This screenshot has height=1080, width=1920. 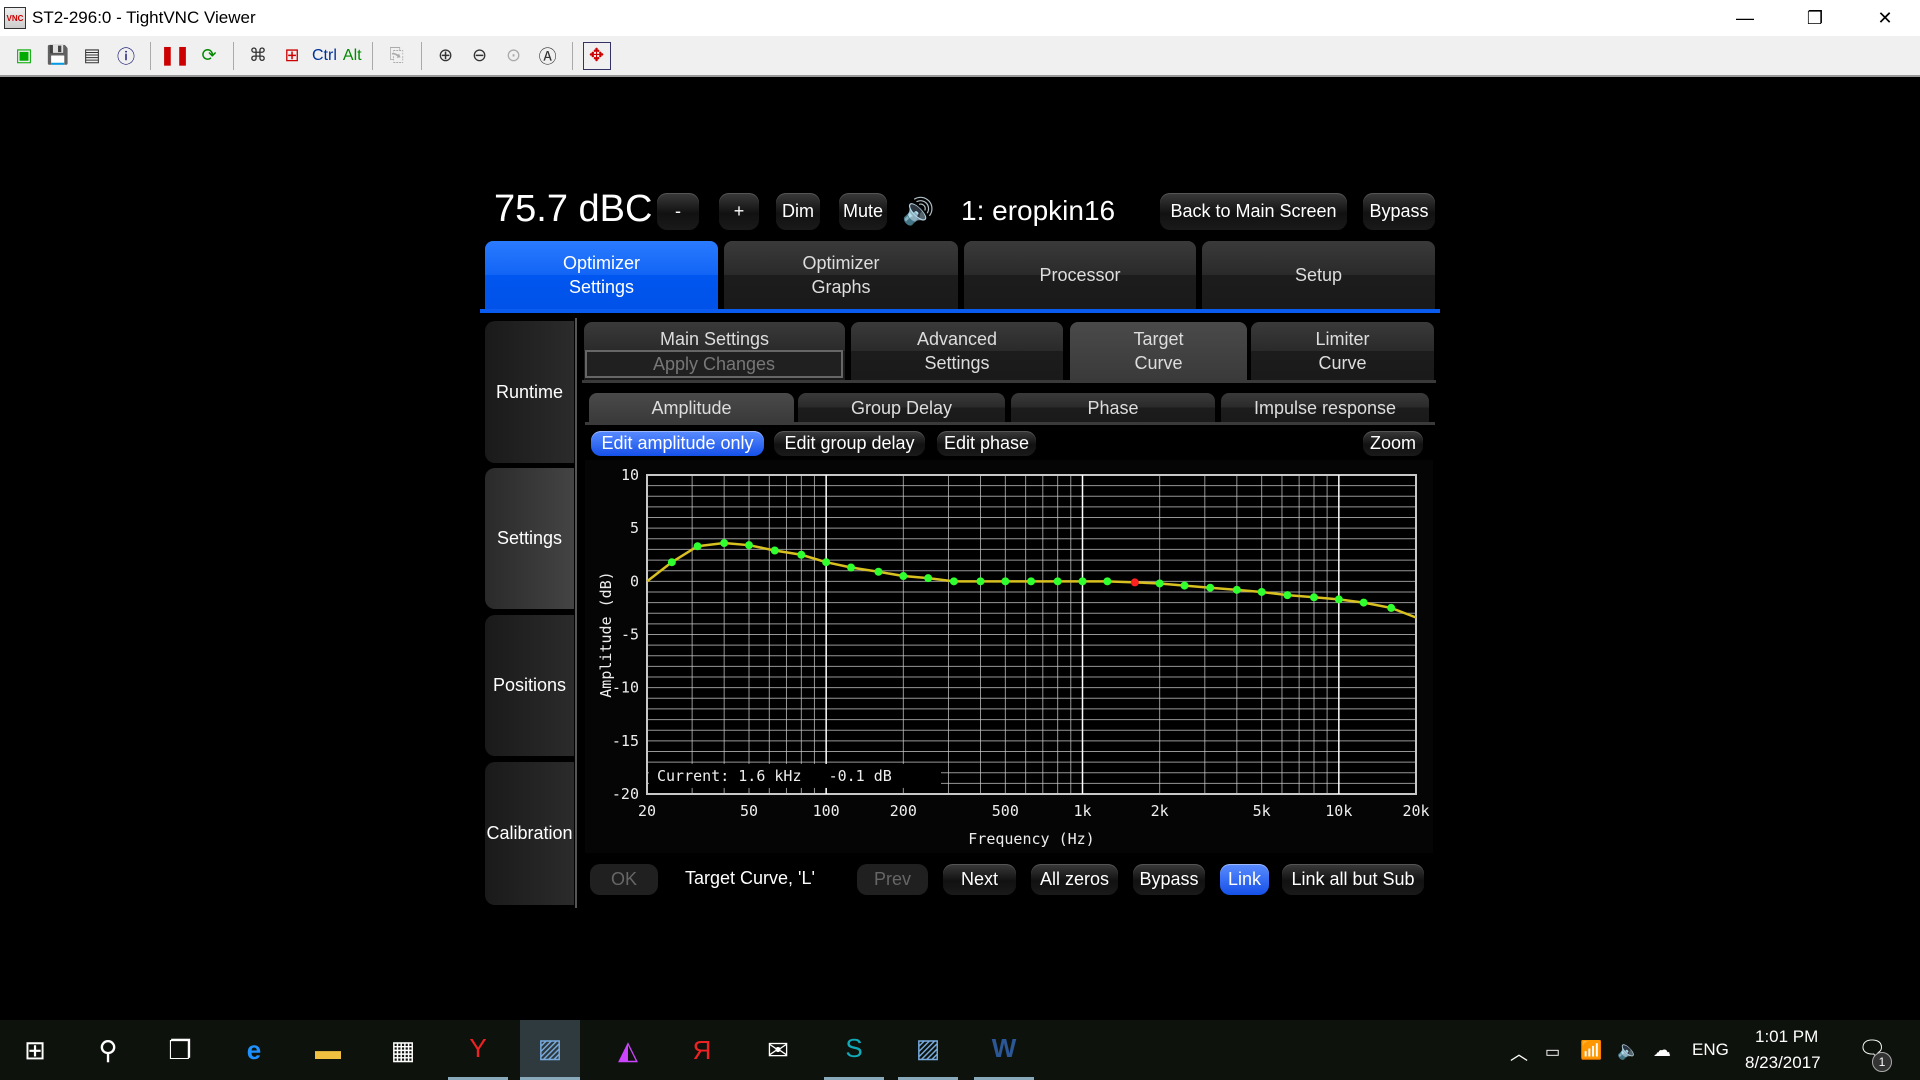 What do you see at coordinates (854, 1050) in the screenshot?
I see `skype-icon: S` at bounding box center [854, 1050].